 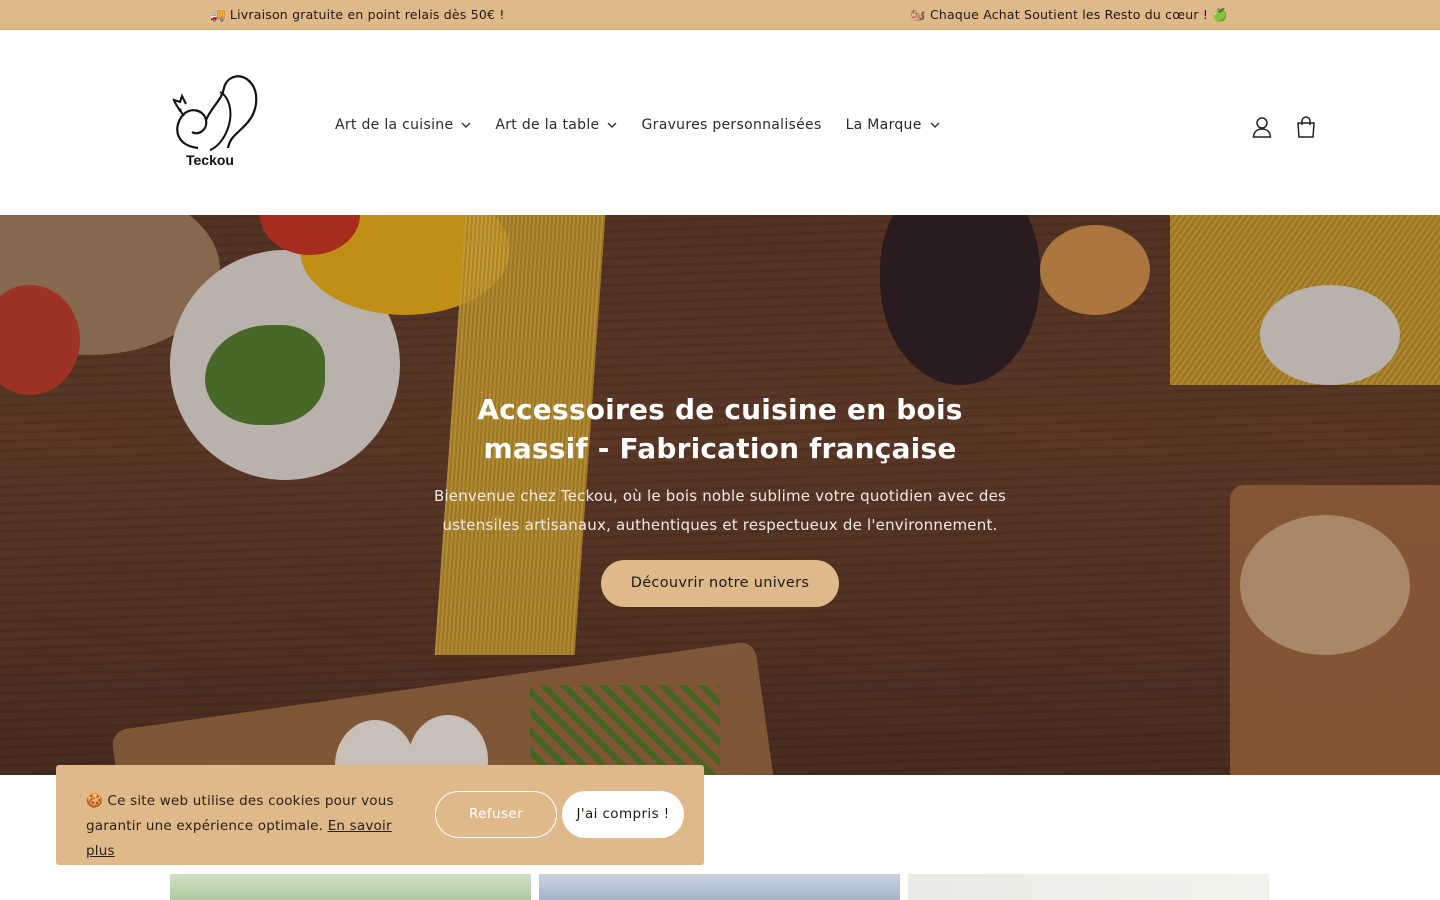 I want to click on account-icon, so click(x=1262, y=127).